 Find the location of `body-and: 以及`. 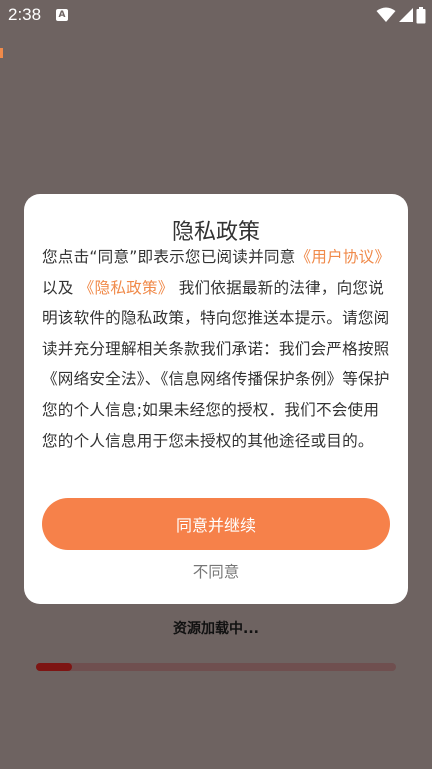

body-and: 以及 is located at coordinates (58, 287).